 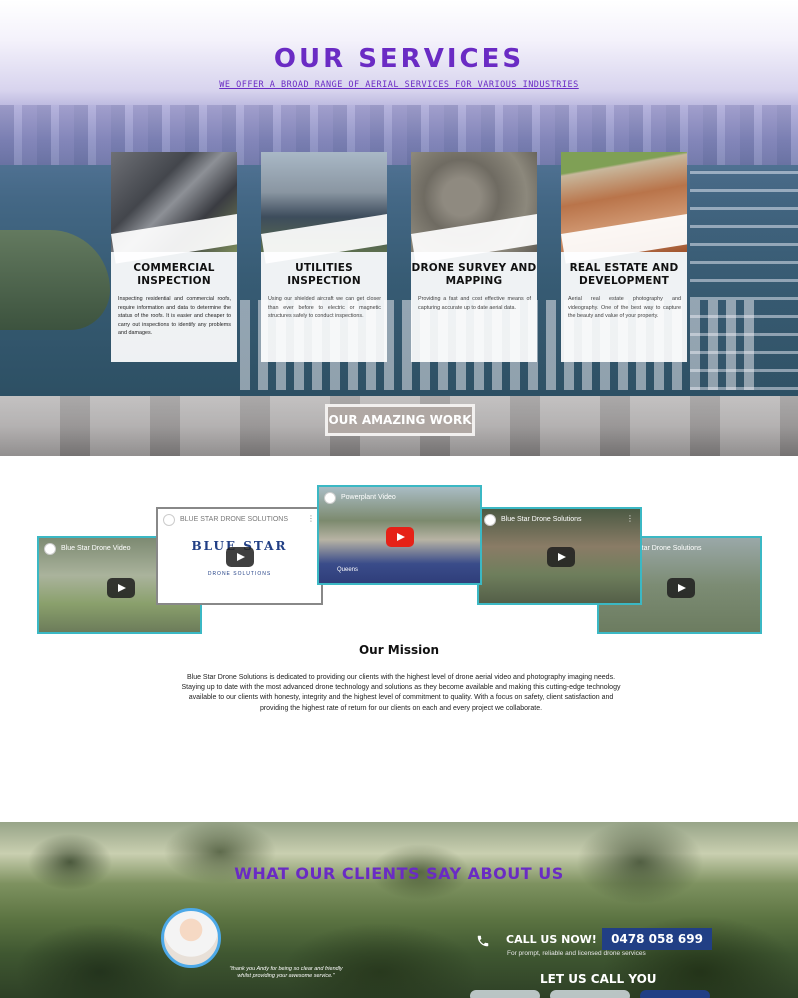 What do you see at coordinates (657, 939) in the screenshot?
I see `phone-number-link: 0478 058 699` at bounding box center [657, 939].